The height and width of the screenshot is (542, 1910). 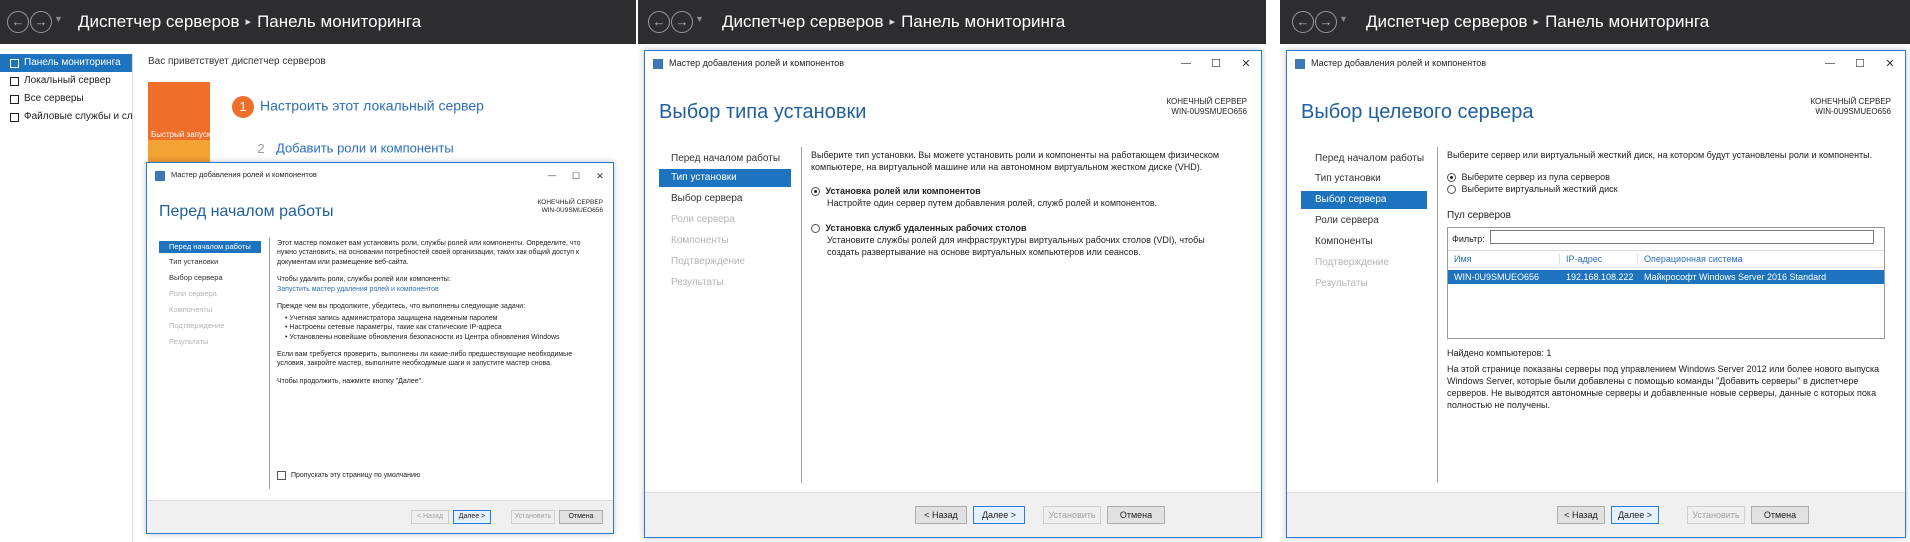 I want to click on sidebar-item-local-server: Локальный сервер, so click(x=66, y=81).